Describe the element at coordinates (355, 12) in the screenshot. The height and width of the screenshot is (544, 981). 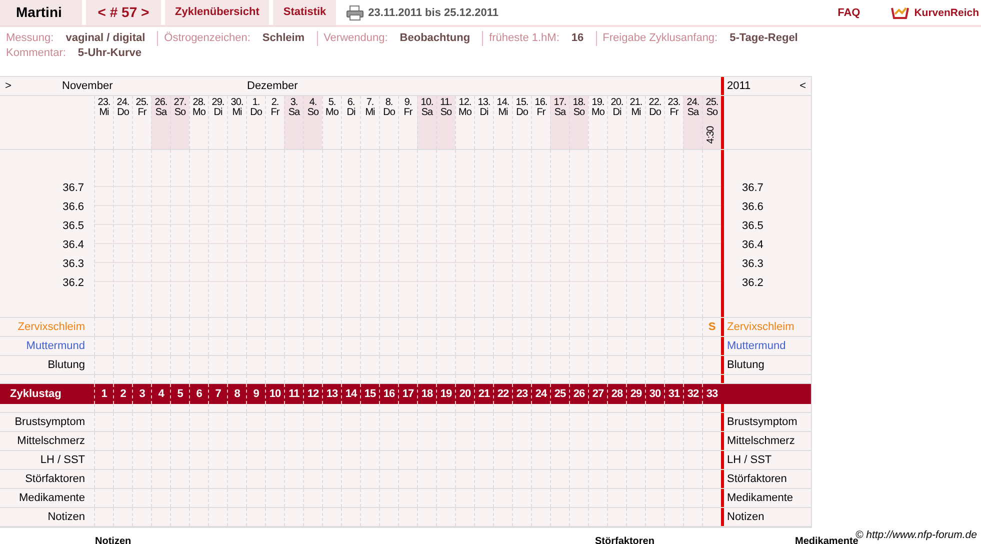
I see `printer-icon` at that location.